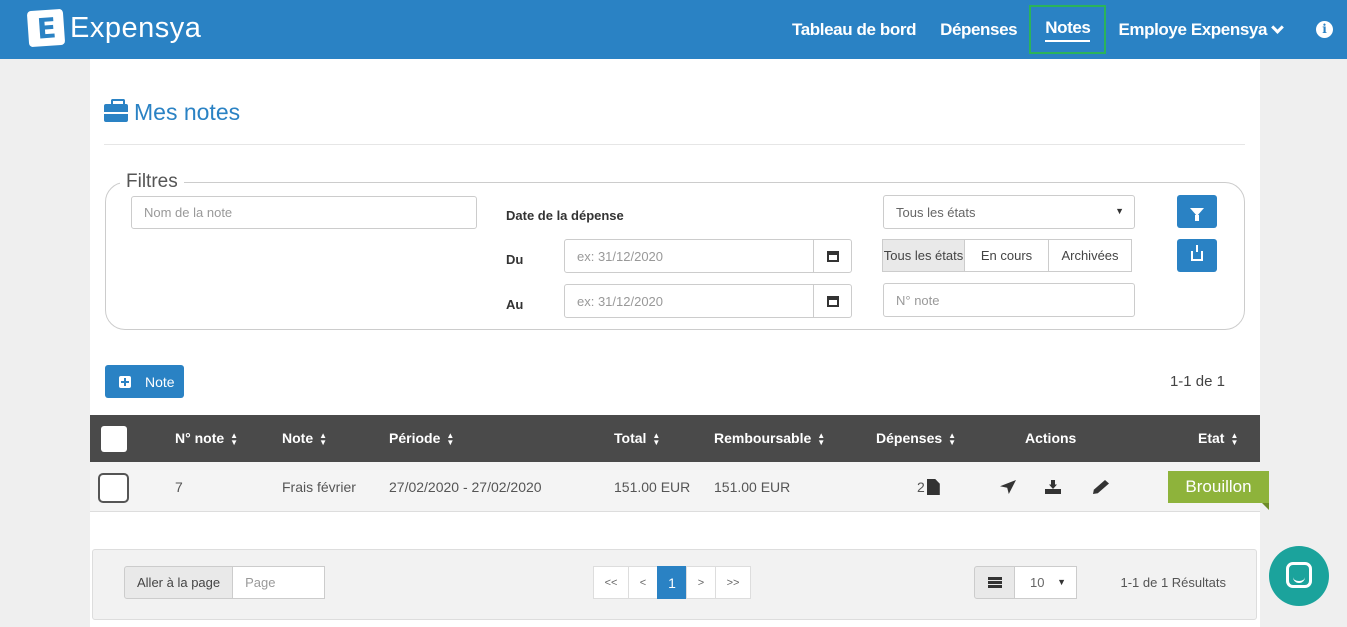  I want to click on add-note-button: Note, so click(144, 381).